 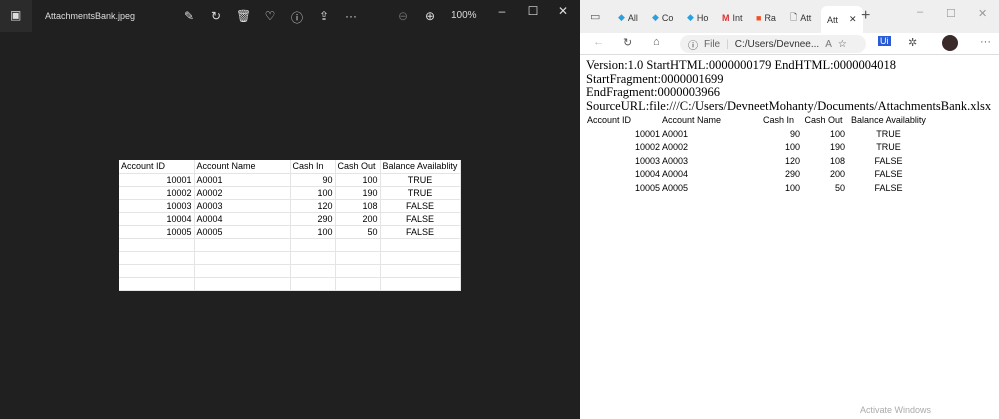 I want to click on table-cell: 10003, so click(x=647, y=160).